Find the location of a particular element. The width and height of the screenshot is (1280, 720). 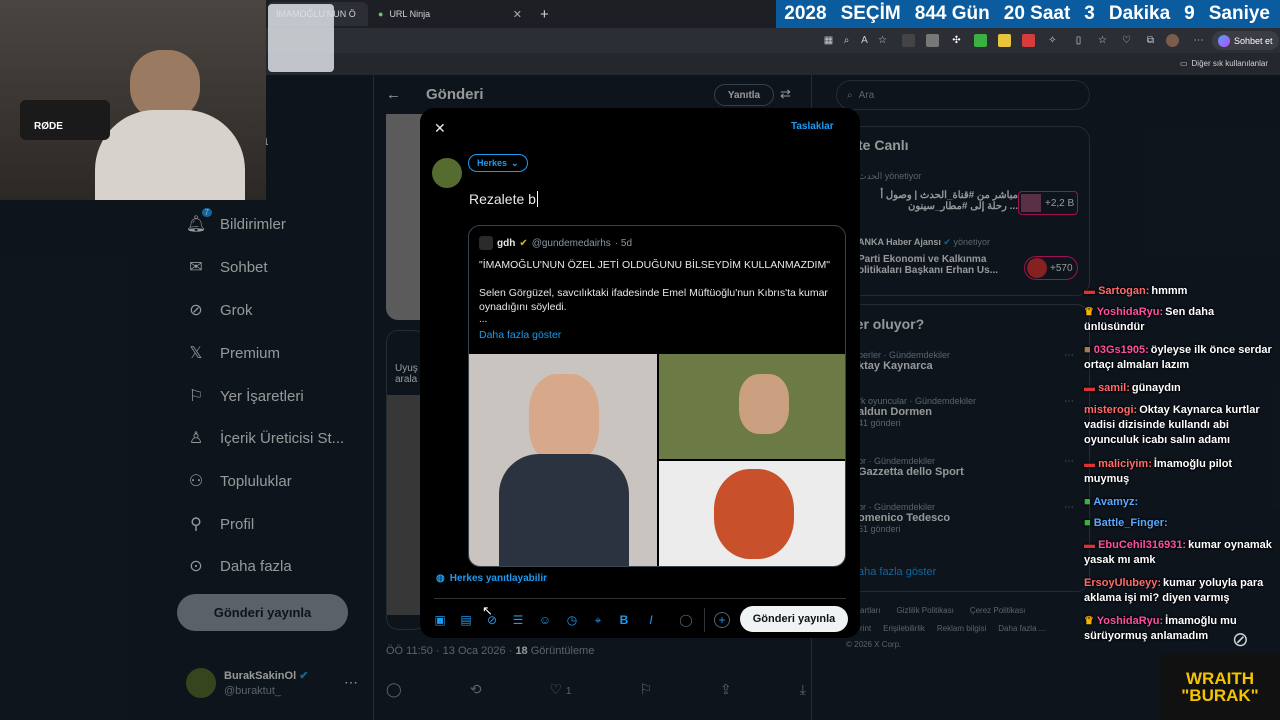

poll-icon: ☰ is located at coordinates (518, 620).